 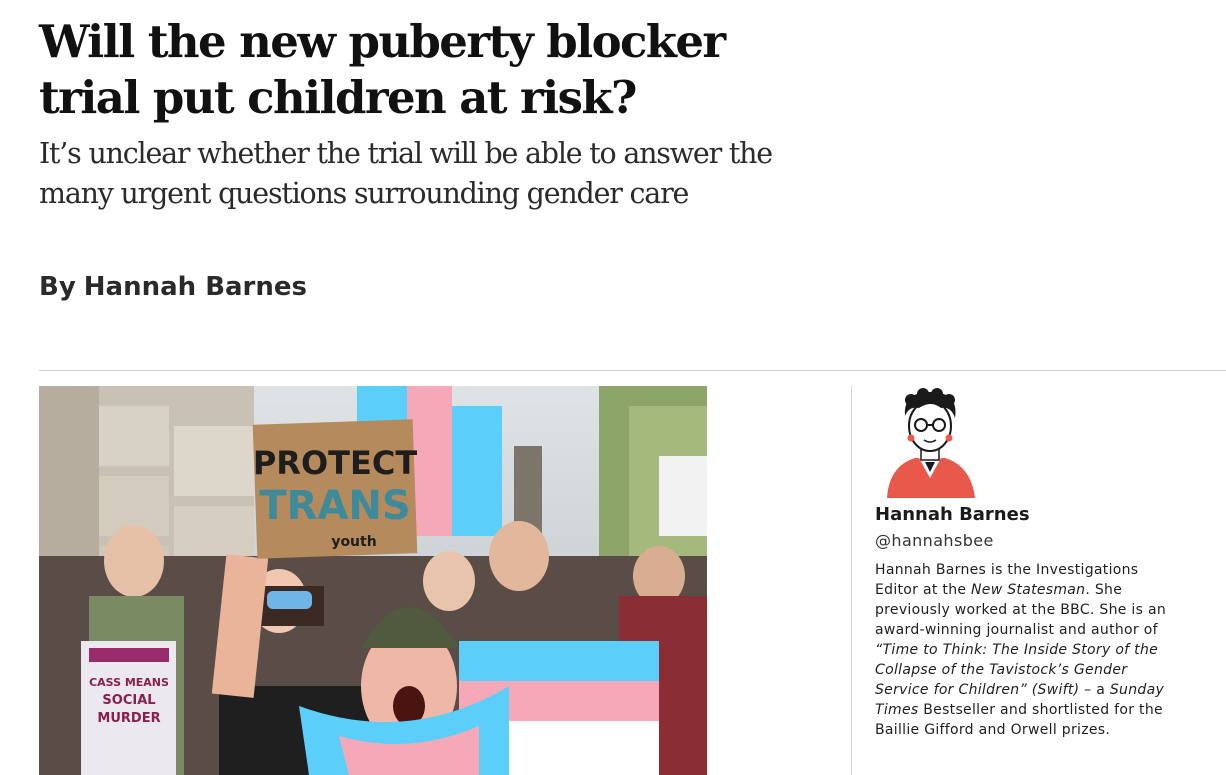 I want to click on sign-text-1: PROTECT, so click(x=335, y=463).